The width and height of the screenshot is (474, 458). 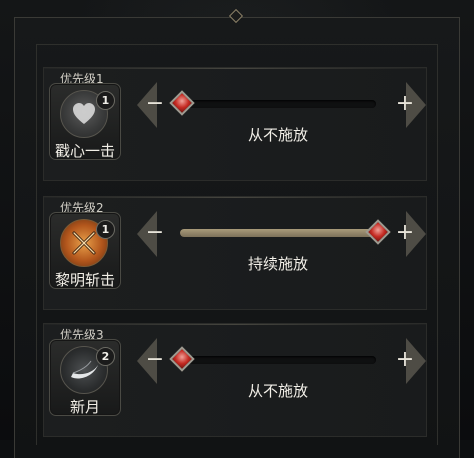 What do you see at coordinates (85, 250) in the screenshot?
I see `skill-card: 1 黎明斩击` at bounding box center [85, 250].